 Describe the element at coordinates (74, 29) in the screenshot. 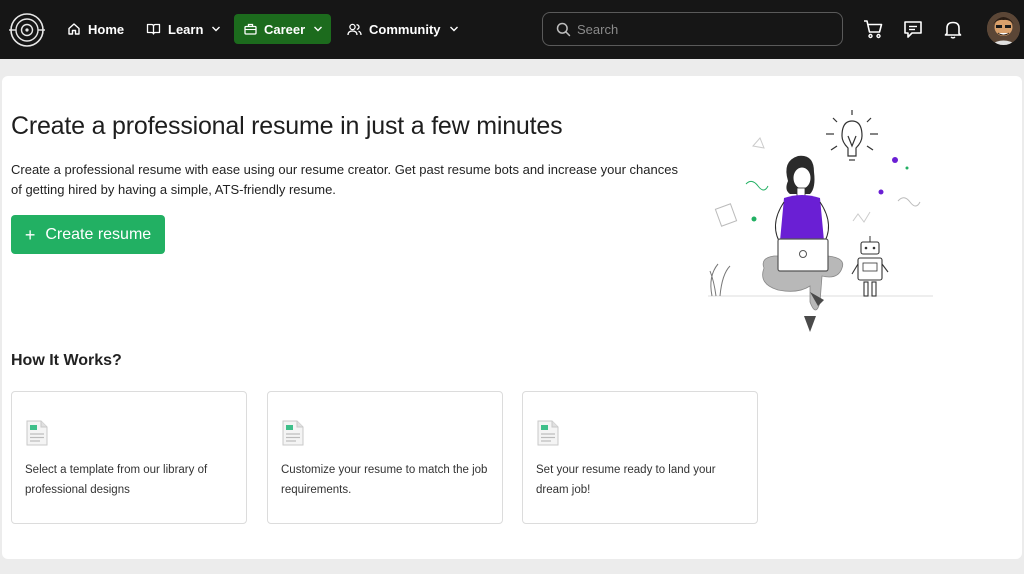

I see `home-icon` at that location.